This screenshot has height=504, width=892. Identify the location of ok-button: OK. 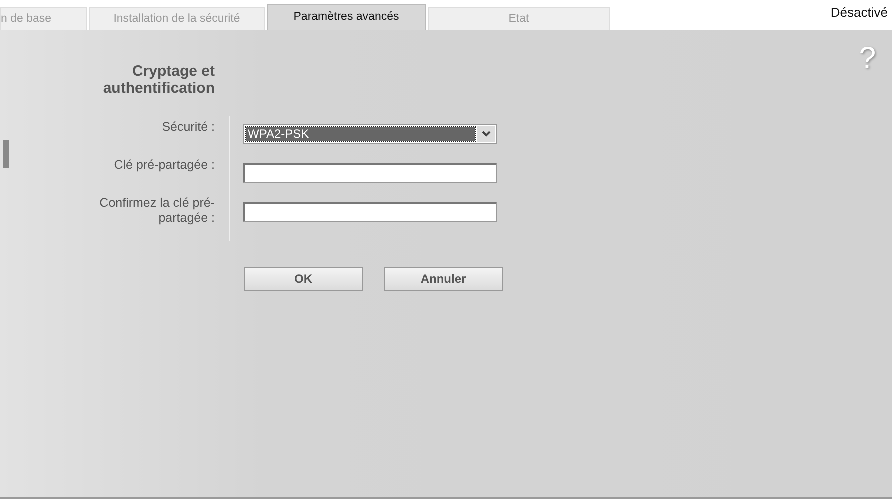
(303, 279).